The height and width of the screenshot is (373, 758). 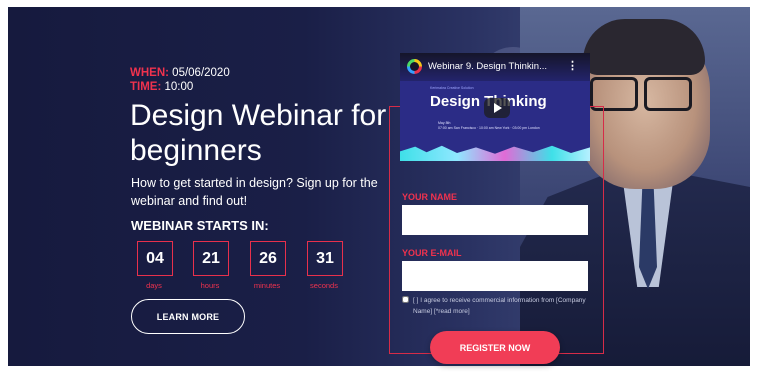 I want to click on when-label: WHEN:, so click(x=149, y=73).